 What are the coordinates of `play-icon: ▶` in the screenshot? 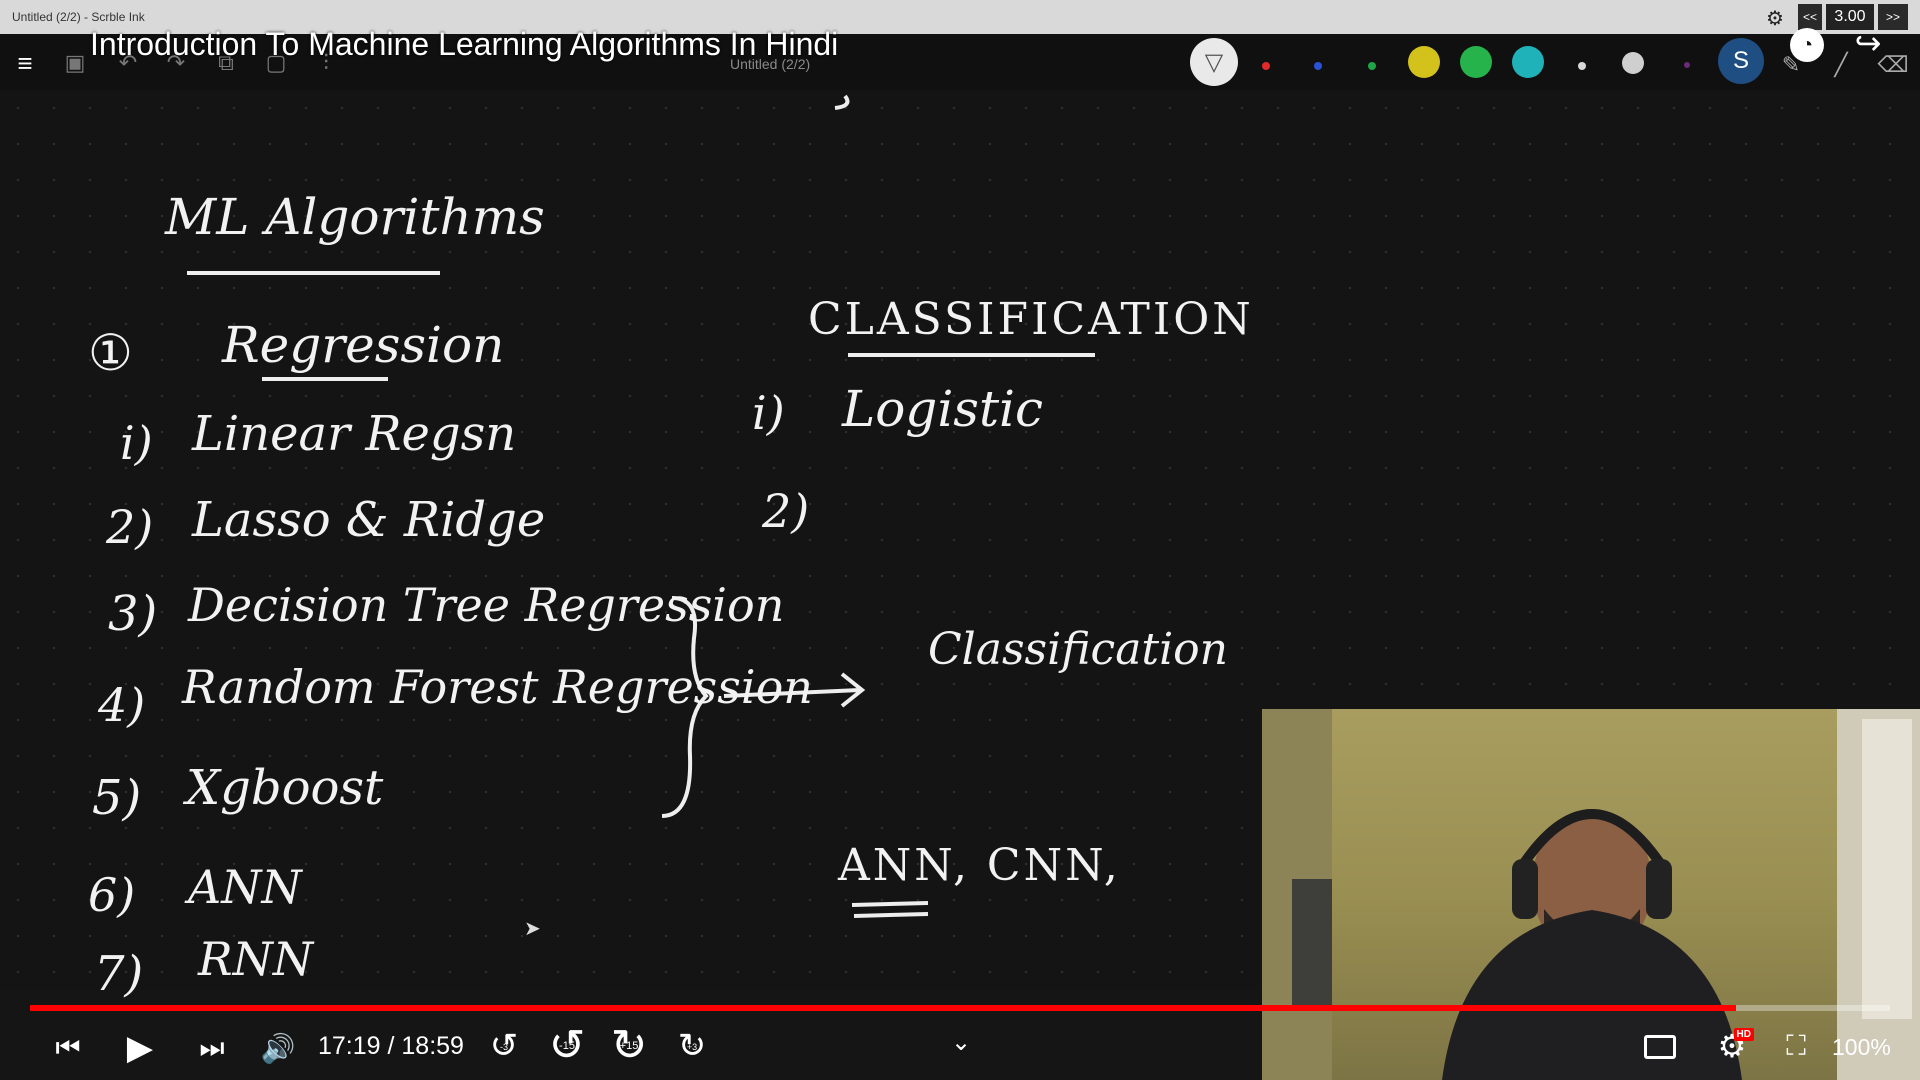 It's located at (140, 1048).